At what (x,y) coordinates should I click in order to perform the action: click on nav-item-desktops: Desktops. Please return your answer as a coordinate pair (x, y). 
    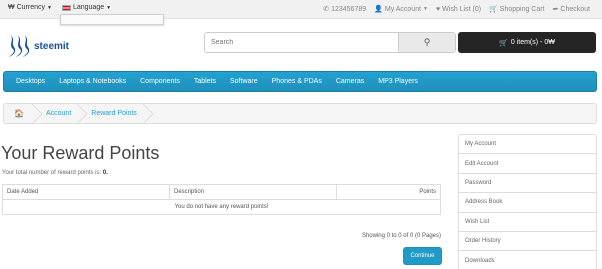
    Looking at the image, I should click on (30, 81).